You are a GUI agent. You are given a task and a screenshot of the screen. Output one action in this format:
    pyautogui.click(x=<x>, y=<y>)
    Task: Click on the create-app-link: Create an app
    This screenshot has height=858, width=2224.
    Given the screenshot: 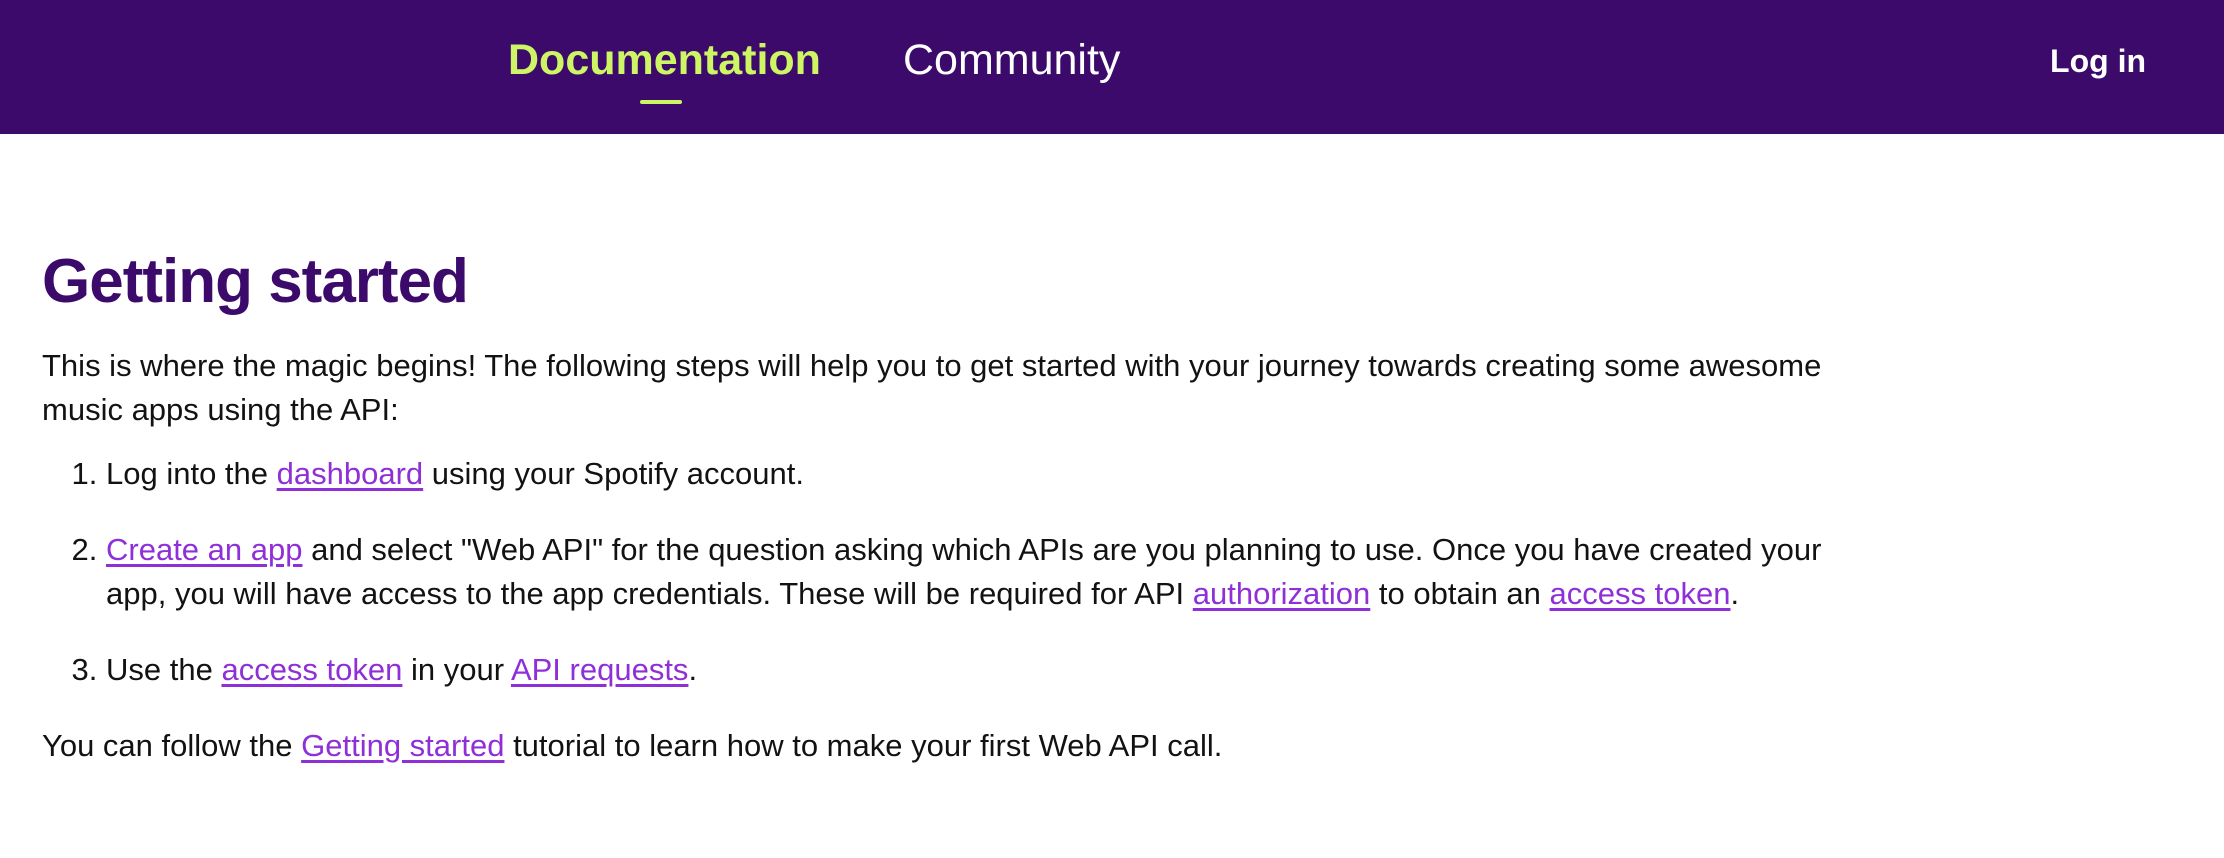 What is the action you would take?
    pyautogui.click(x=204, y=549)
    